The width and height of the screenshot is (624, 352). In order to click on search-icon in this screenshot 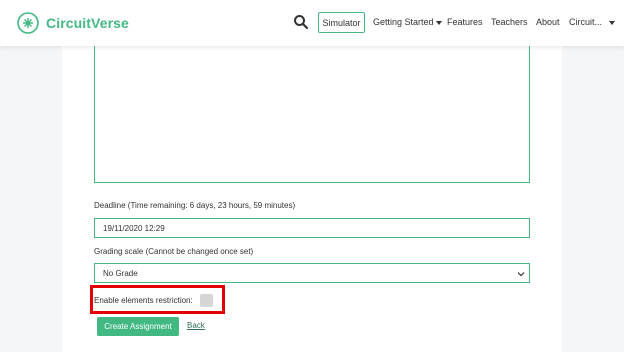, I will do `click(301, 22)`.